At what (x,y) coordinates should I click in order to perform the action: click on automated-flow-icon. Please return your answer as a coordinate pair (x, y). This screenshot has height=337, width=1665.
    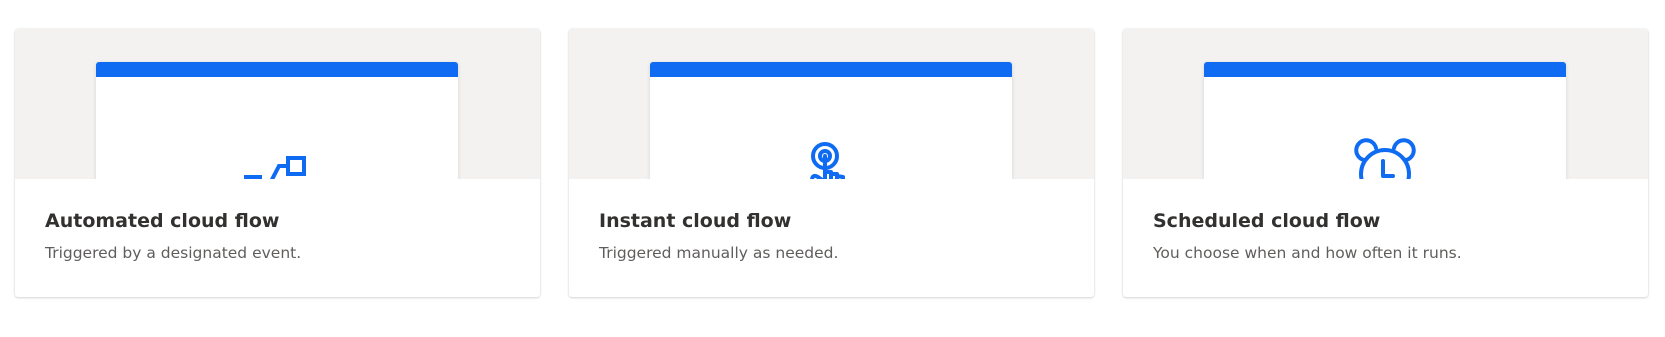
    Looking at the image, I should click on (275, 167).